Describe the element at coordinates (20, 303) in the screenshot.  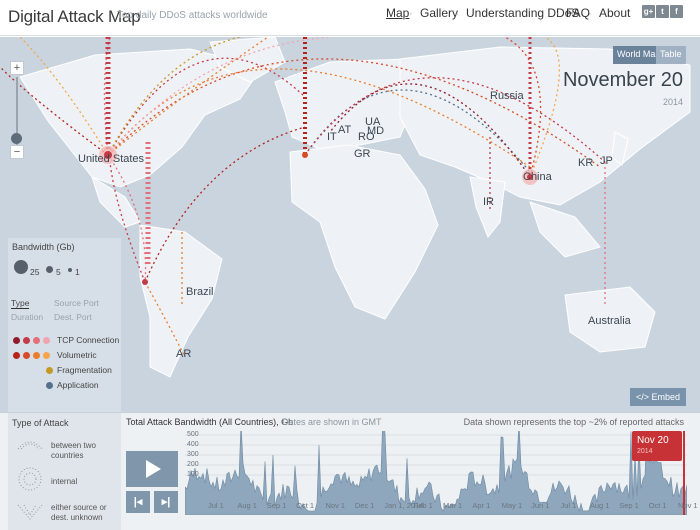
I see `legend-tab-type: Type` at that location.